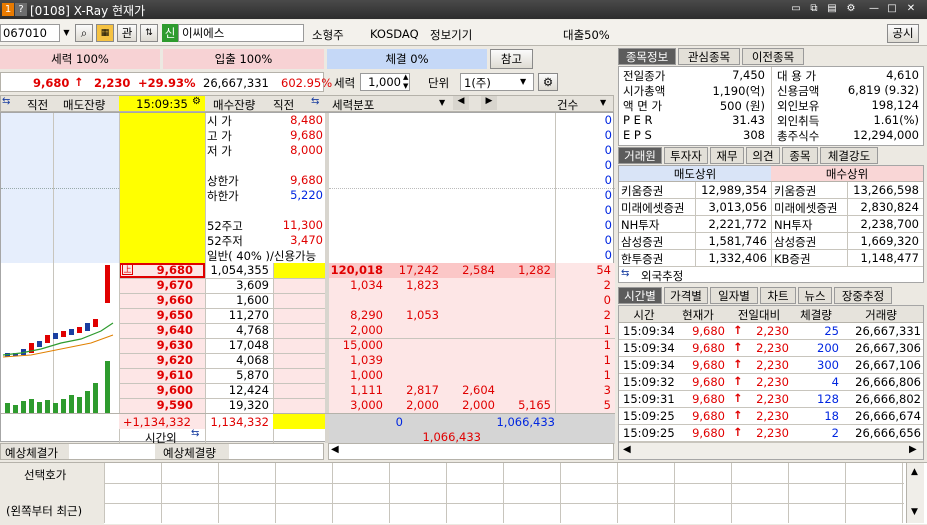 The image size is (927, 525). Describe the element at coordinates (652, 208) in the screenshot. I see `sell-broker: 미래에셋증권` at that location.